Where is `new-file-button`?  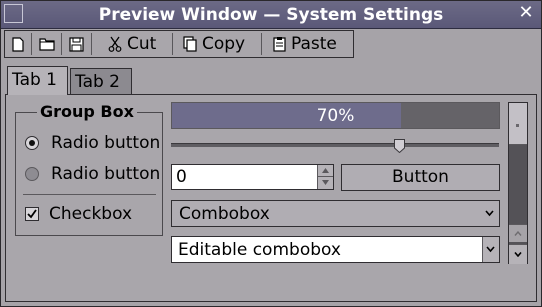
new-file-button is located at coordinates (19, 44).